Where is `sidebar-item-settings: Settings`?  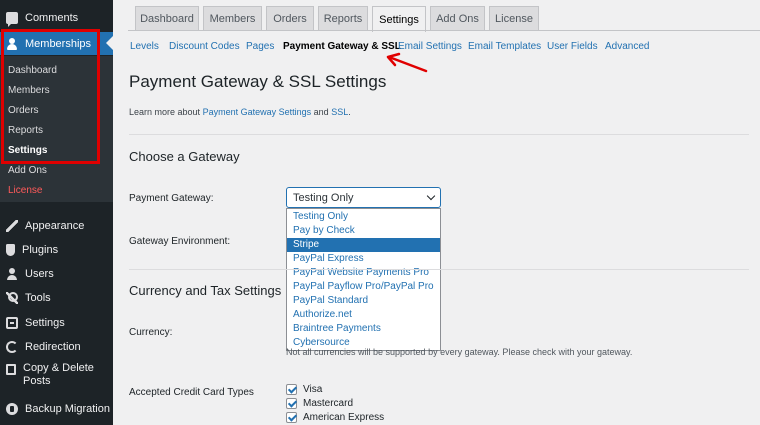 sidebar-item-settings: Settings is located at coordinates (56, 323).